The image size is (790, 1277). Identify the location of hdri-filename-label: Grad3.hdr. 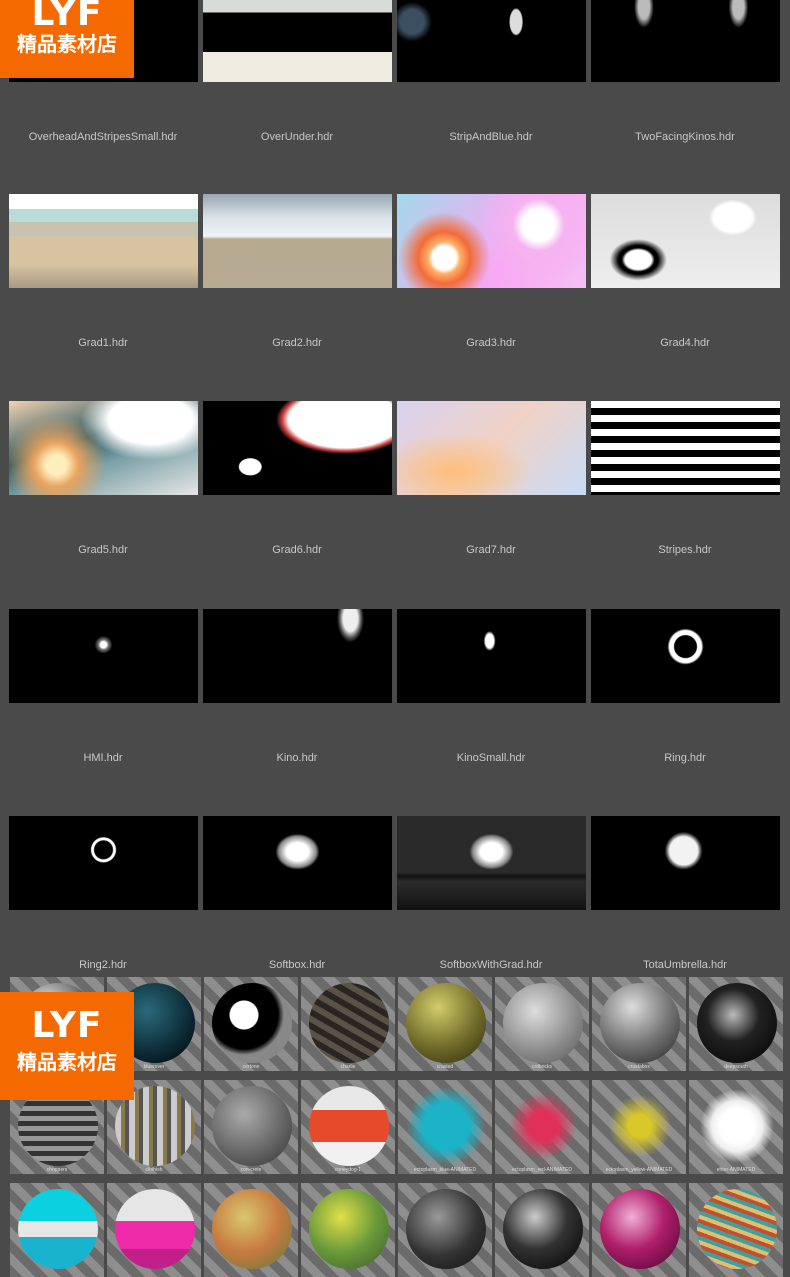
(491, 343).